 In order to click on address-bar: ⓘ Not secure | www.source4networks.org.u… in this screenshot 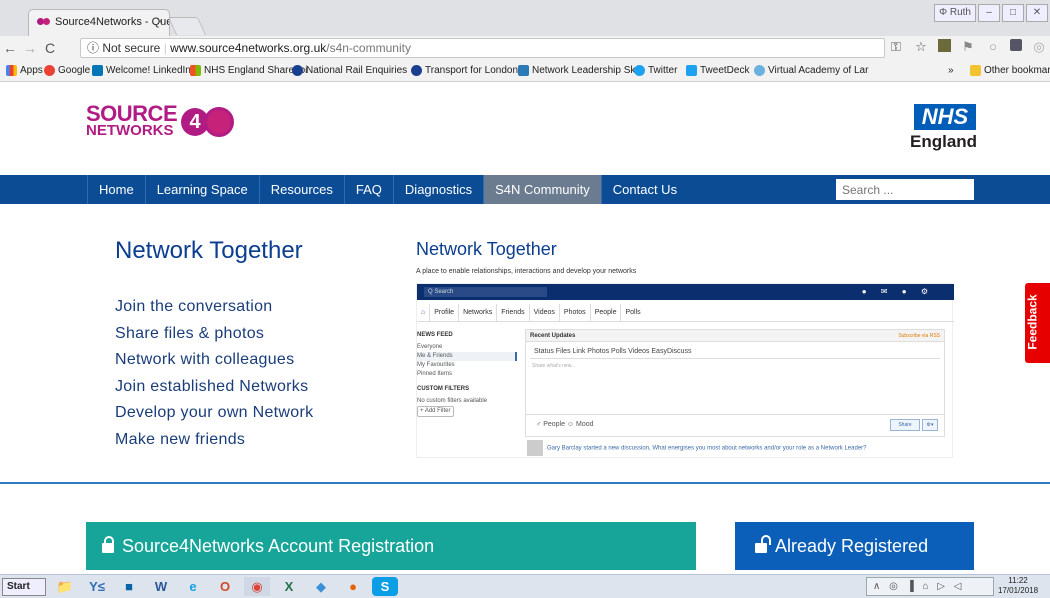, I will do `click(482, 48)`.